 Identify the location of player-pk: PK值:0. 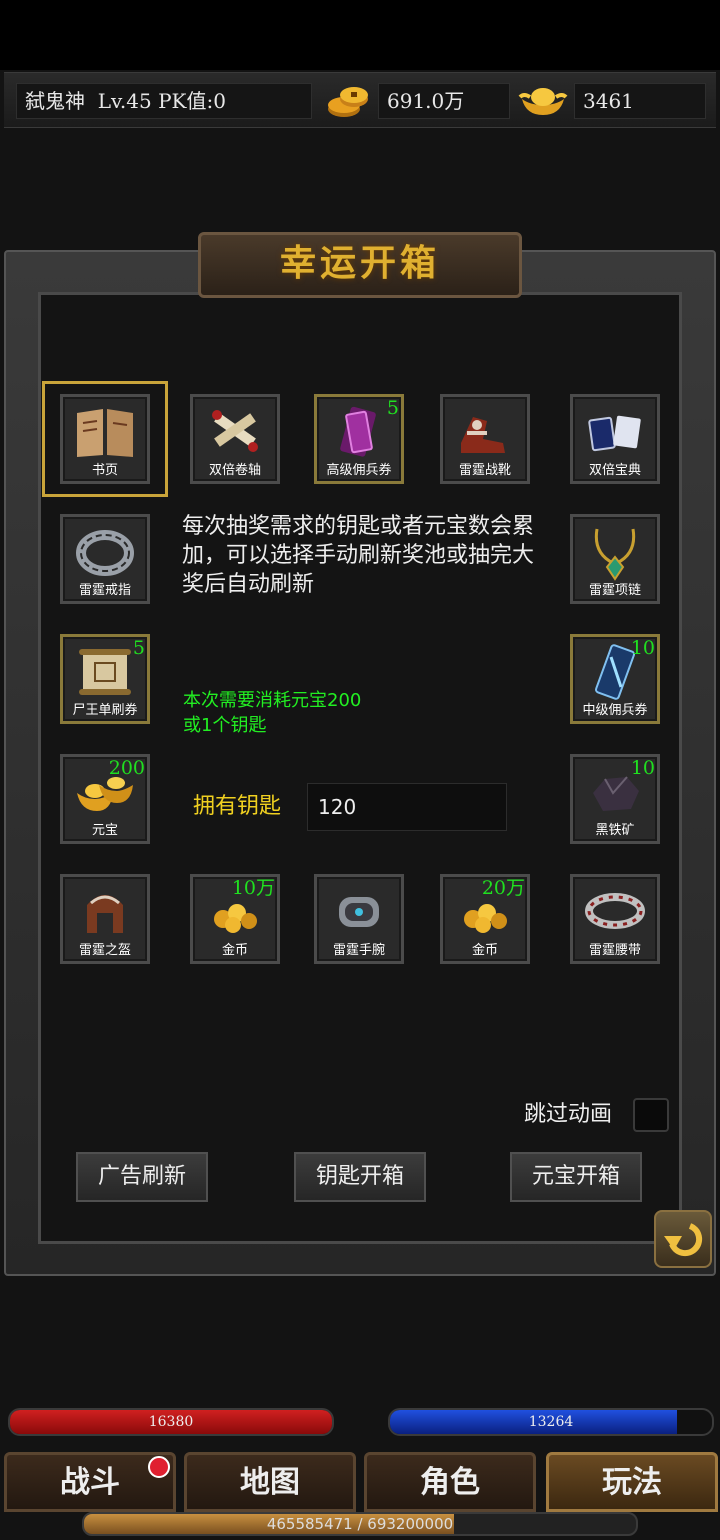
(192, 101).